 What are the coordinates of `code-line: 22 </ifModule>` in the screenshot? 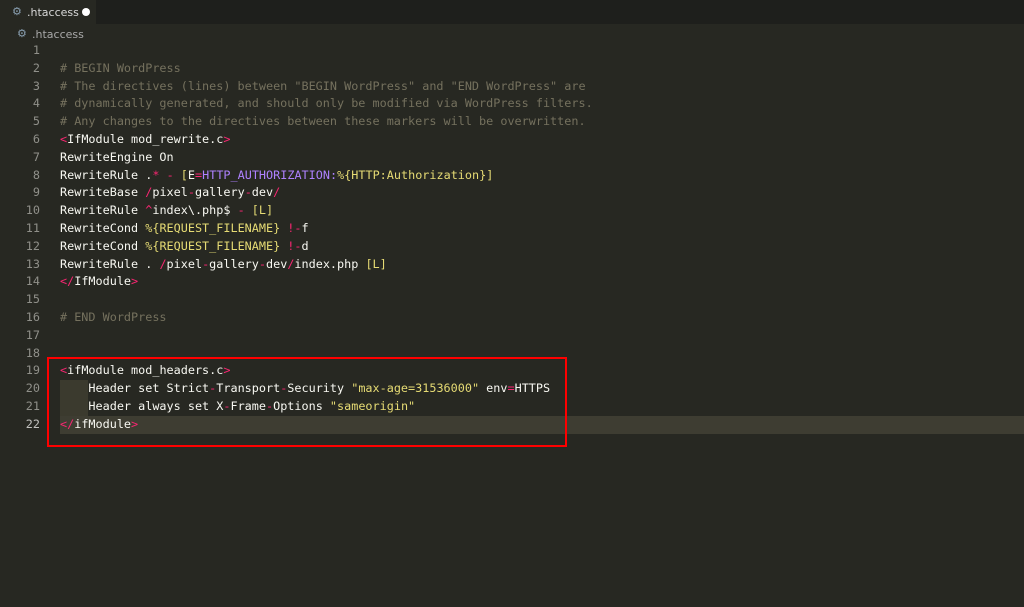 It's located at (512, 424).